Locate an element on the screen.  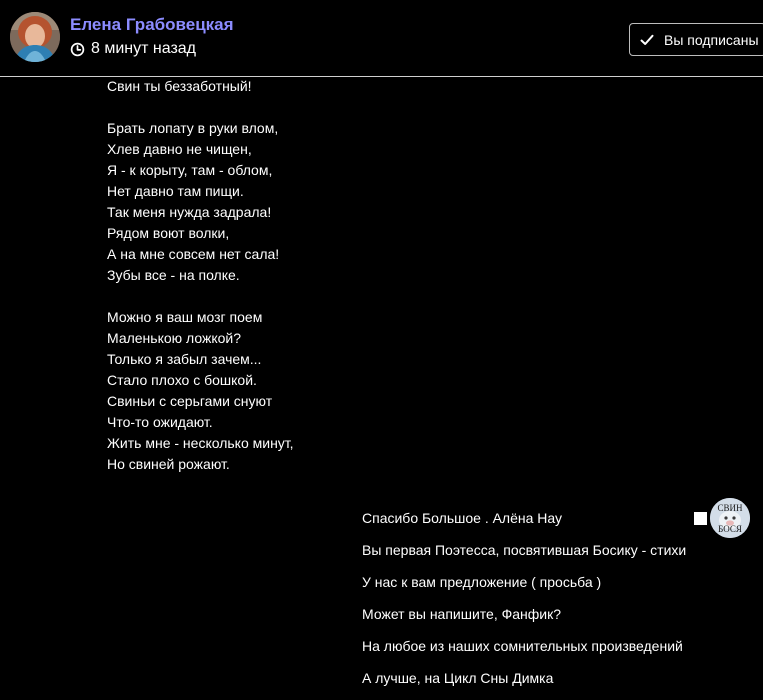
reply-line: Может вы напишите, Фанфик? is located at coordinates (462, 614).